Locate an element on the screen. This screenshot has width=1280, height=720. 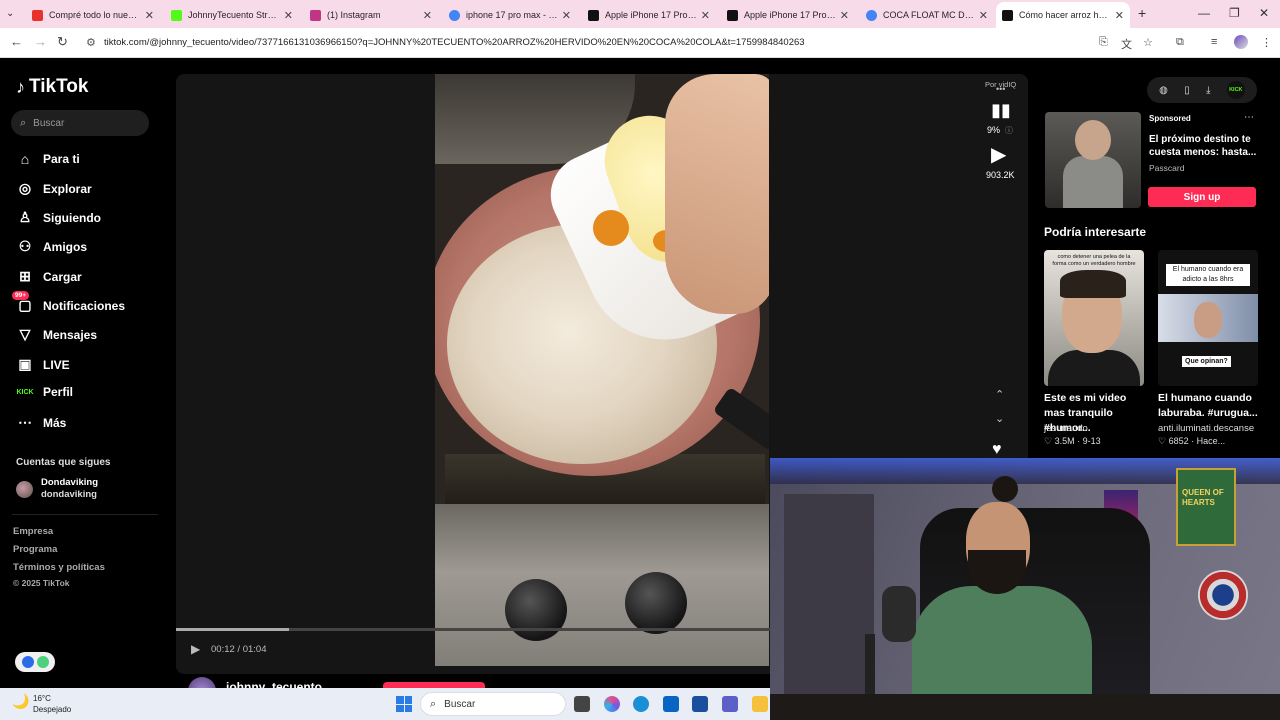
mobile-icon: ▯ is located at coordinates (1187, 90).